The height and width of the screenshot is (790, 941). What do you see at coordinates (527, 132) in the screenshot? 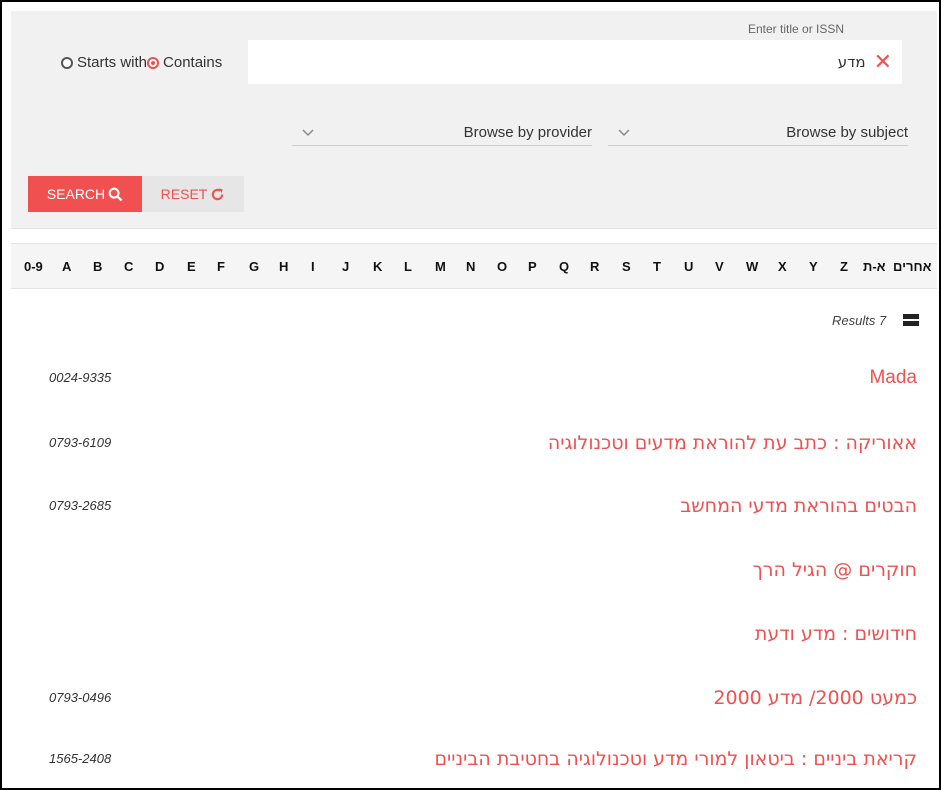
I see `browse-provider-label: Browse by provider` at bounding box center [527, 132].